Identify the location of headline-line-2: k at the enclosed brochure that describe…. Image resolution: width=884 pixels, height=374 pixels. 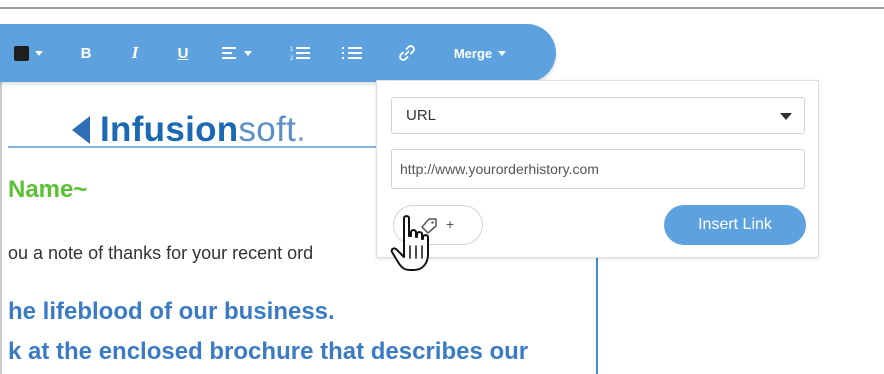
(268, 352).